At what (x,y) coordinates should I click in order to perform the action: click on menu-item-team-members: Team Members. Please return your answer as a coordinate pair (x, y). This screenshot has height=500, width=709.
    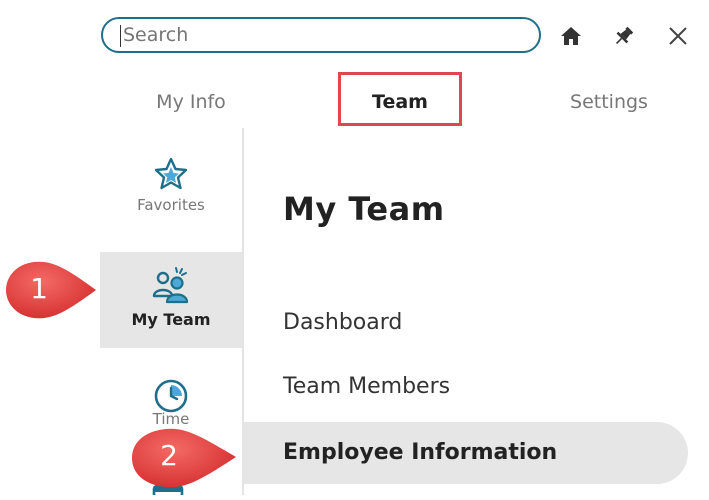
    Looking at the image, I should click on (366, 386).